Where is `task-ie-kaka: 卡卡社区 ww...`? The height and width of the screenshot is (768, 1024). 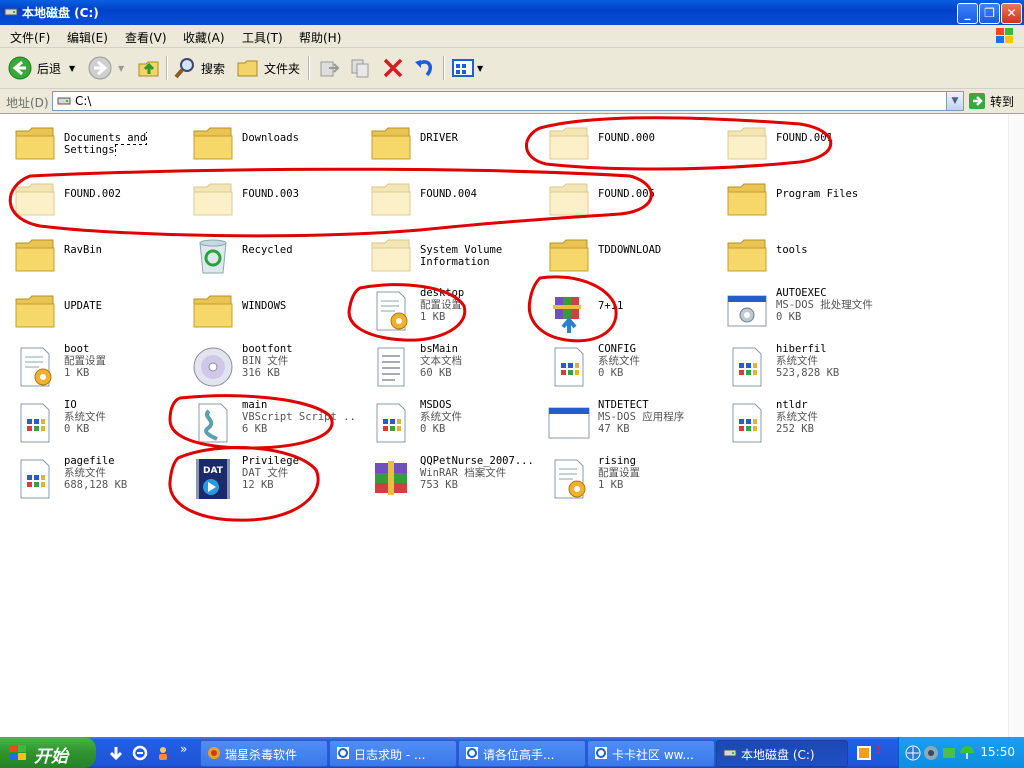
task-ie-kaka: 卡卡社区 ww... is located at coordinates (651, 753).